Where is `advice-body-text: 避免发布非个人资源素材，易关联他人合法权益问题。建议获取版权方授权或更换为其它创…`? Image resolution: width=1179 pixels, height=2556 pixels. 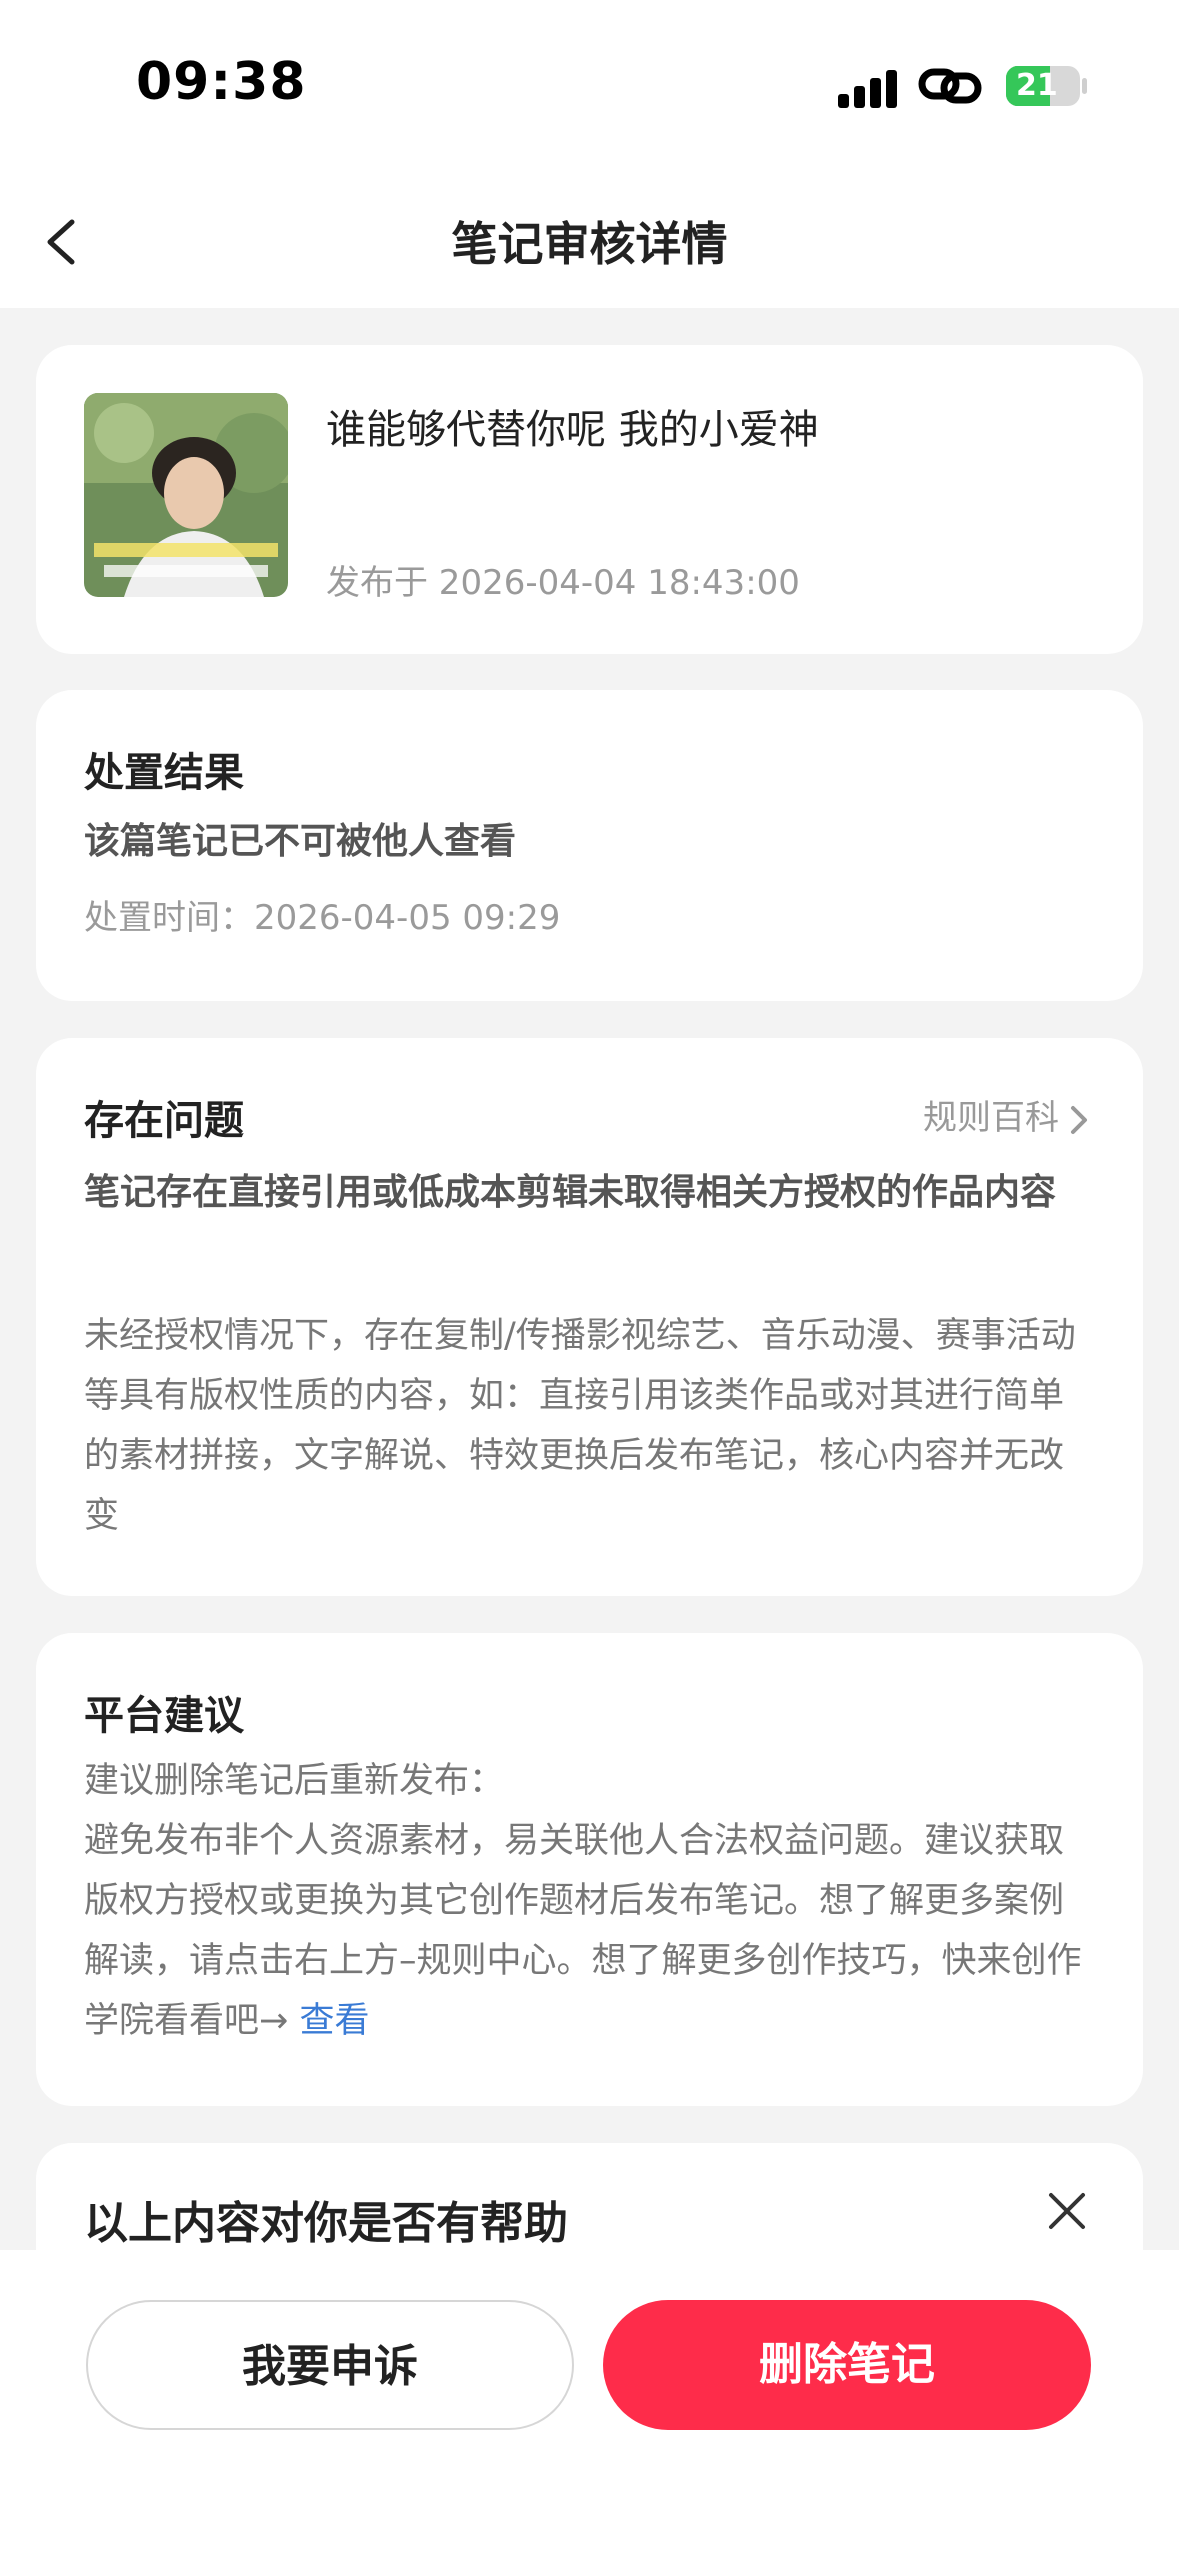
advice-body-text: 避免发布非个人资源素材，易关联他人合法权益问题。建议获取版权方授权或更换为其它创… is located at coordinates (583, 1931).